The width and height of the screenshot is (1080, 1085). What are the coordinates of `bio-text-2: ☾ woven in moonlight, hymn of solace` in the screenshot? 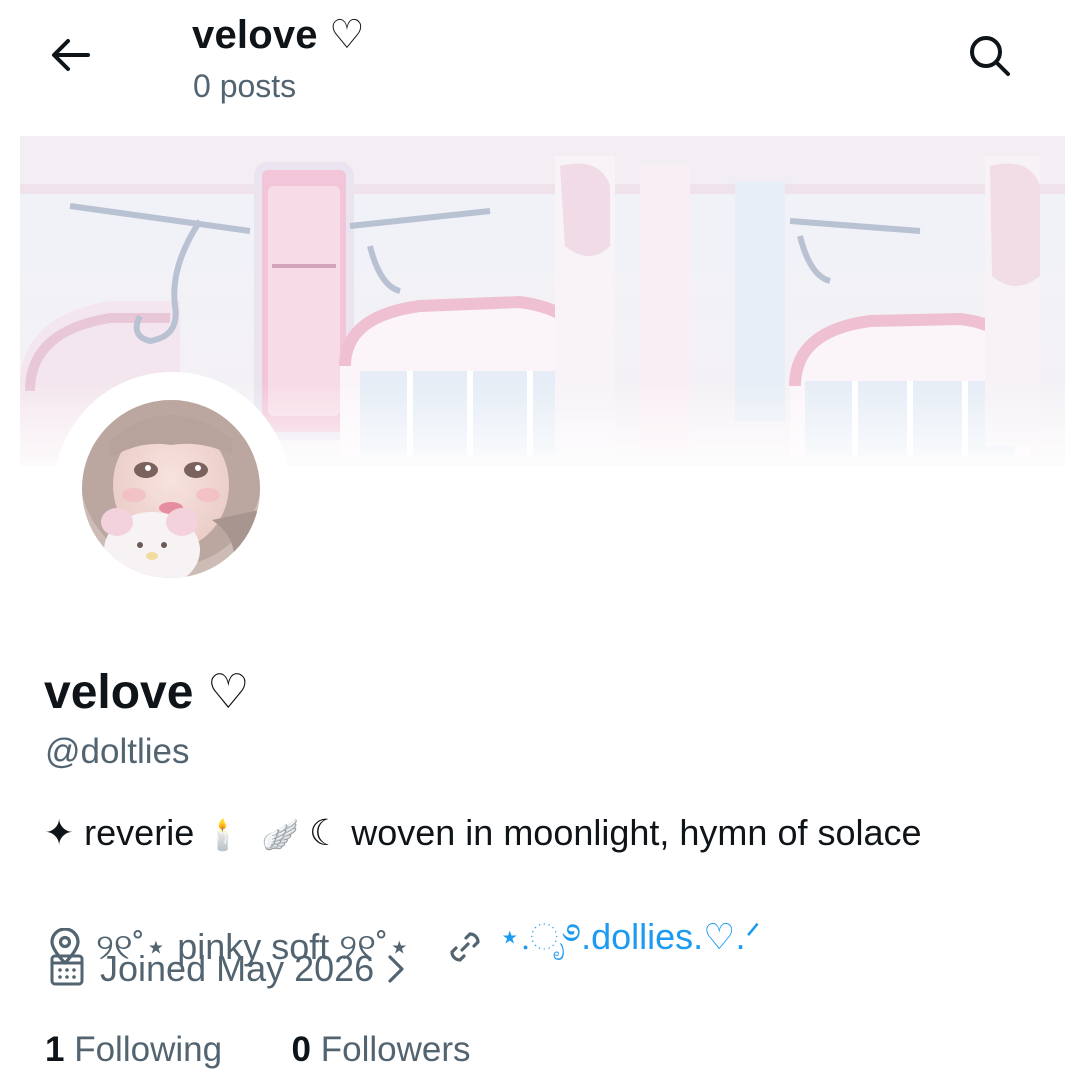 It's located at (610, 832).